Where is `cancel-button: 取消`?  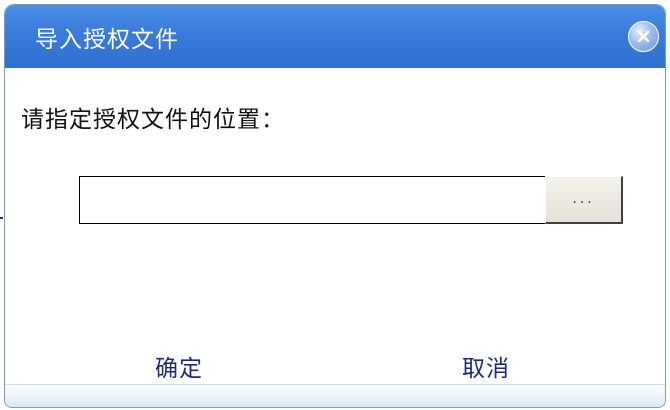 cancel-button: 取消 is located at coordinates (486, 366).